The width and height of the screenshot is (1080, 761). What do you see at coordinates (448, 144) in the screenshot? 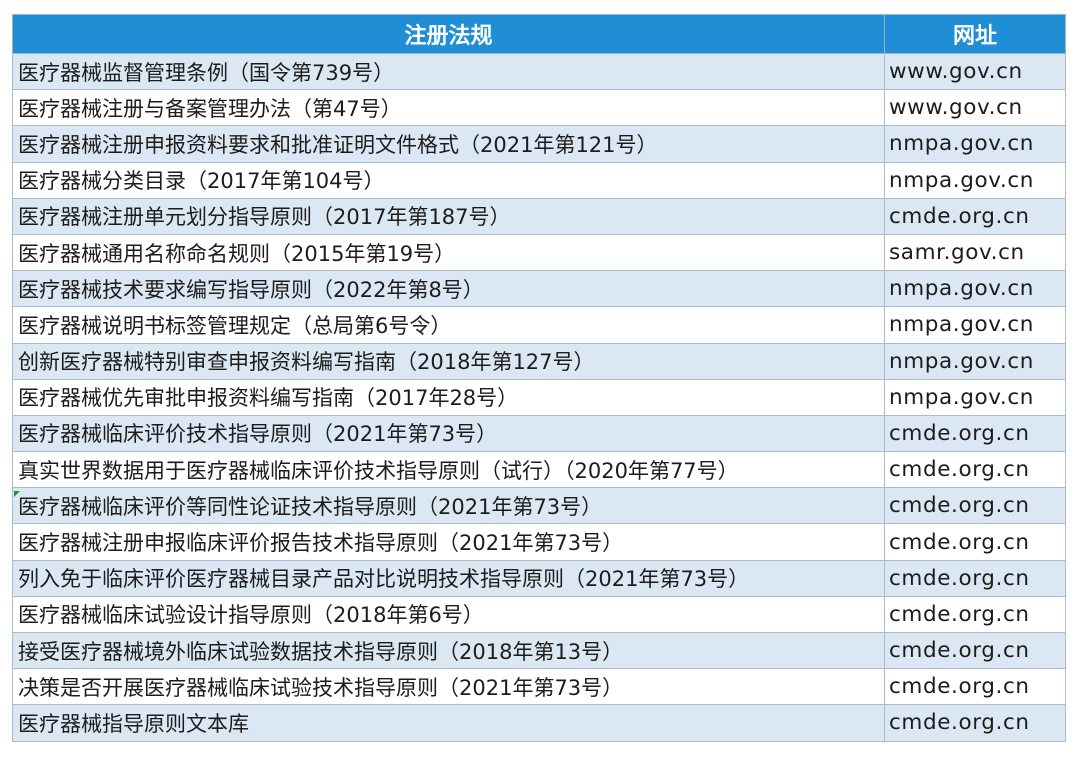
I see `regulation-name: 医疗器械注册申报资料要求和批准证明文件格式（2021年第121号）` at bounding box center [448, 144].